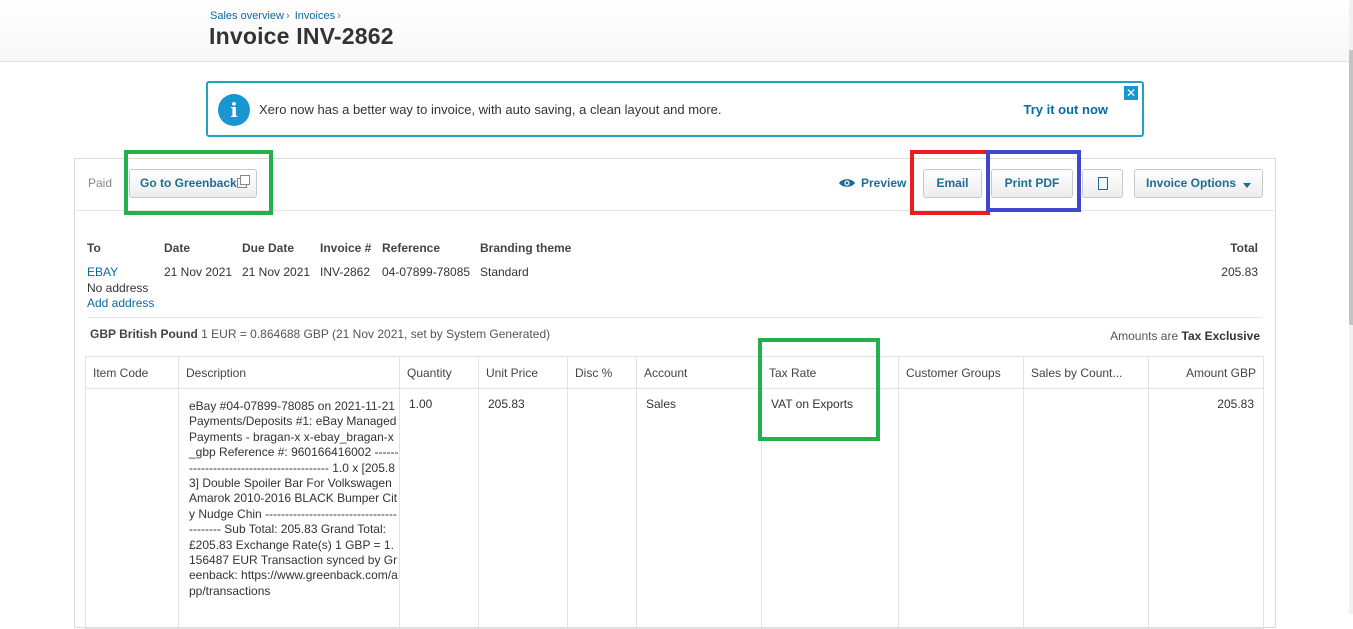 This screenshot has height=629, width=1353. I want to click on item-code-cell, so click(132, 508).